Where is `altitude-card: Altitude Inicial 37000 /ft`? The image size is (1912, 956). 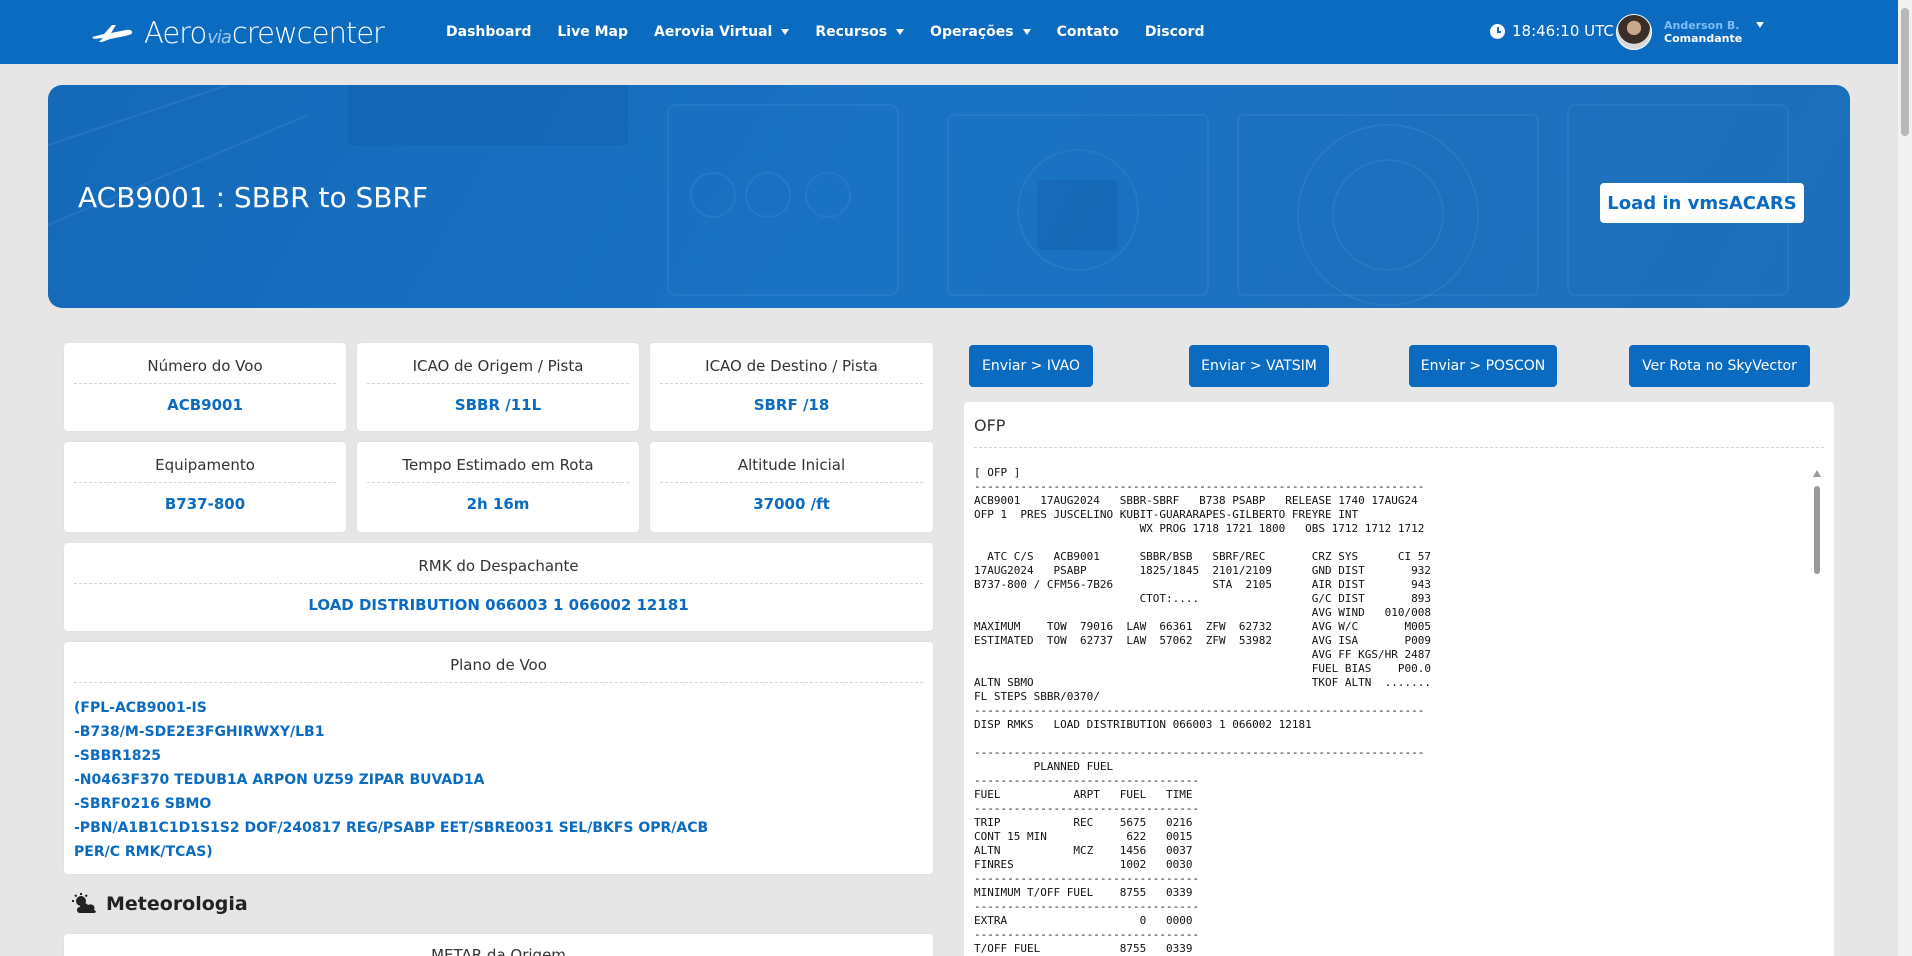
altitude-card: Altitude Inicial 37000 /ft is located at coordinates (791, 487).